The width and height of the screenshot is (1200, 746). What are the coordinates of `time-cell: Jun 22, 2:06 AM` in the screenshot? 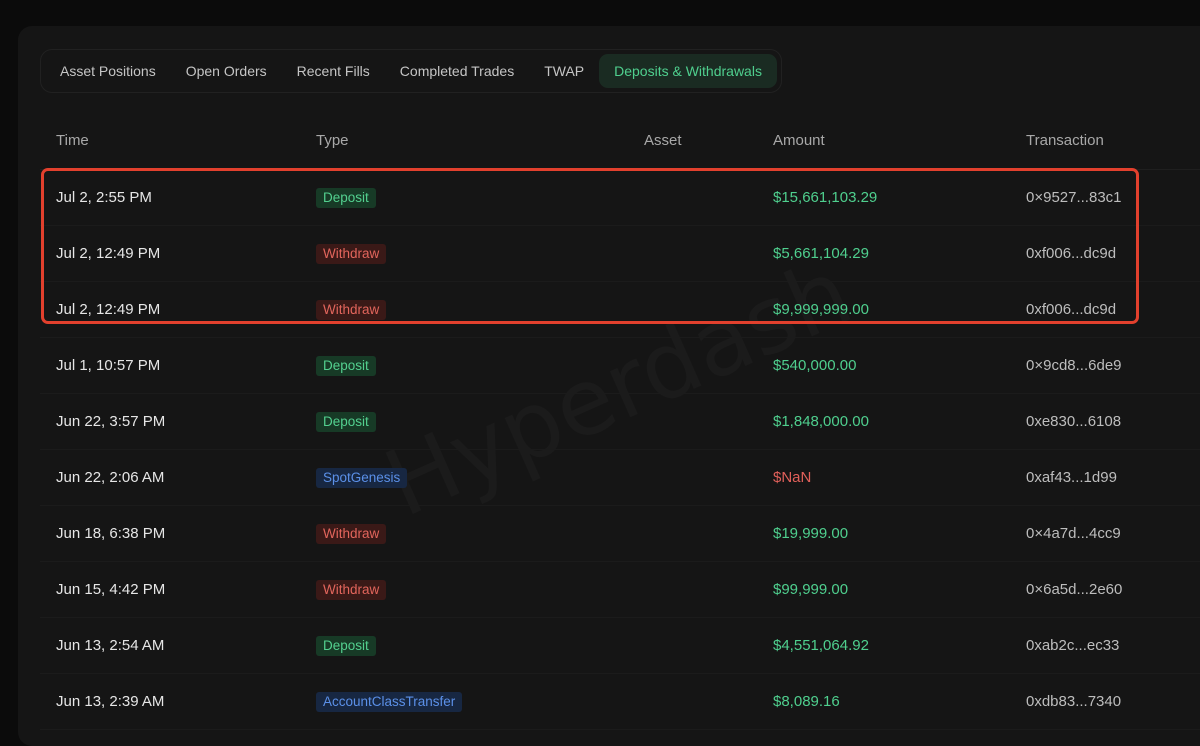 It's located at (110, 477).